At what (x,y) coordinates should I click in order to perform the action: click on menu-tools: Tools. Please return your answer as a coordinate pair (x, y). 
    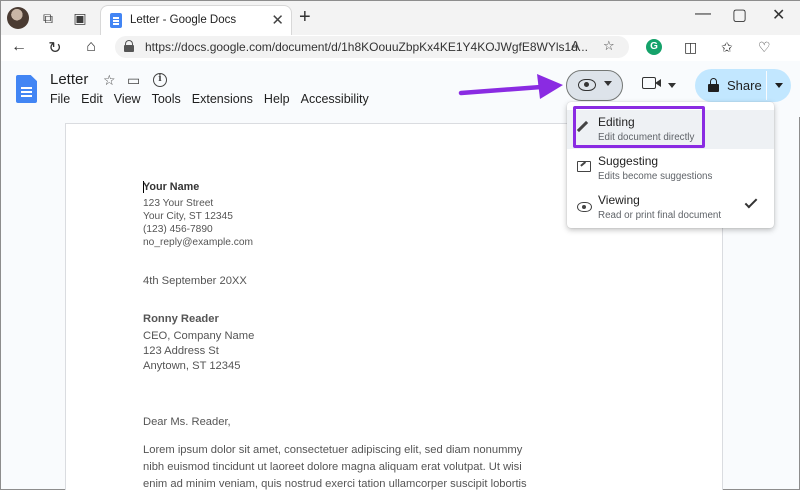
    Looking at the image, I should click on (166, 99).